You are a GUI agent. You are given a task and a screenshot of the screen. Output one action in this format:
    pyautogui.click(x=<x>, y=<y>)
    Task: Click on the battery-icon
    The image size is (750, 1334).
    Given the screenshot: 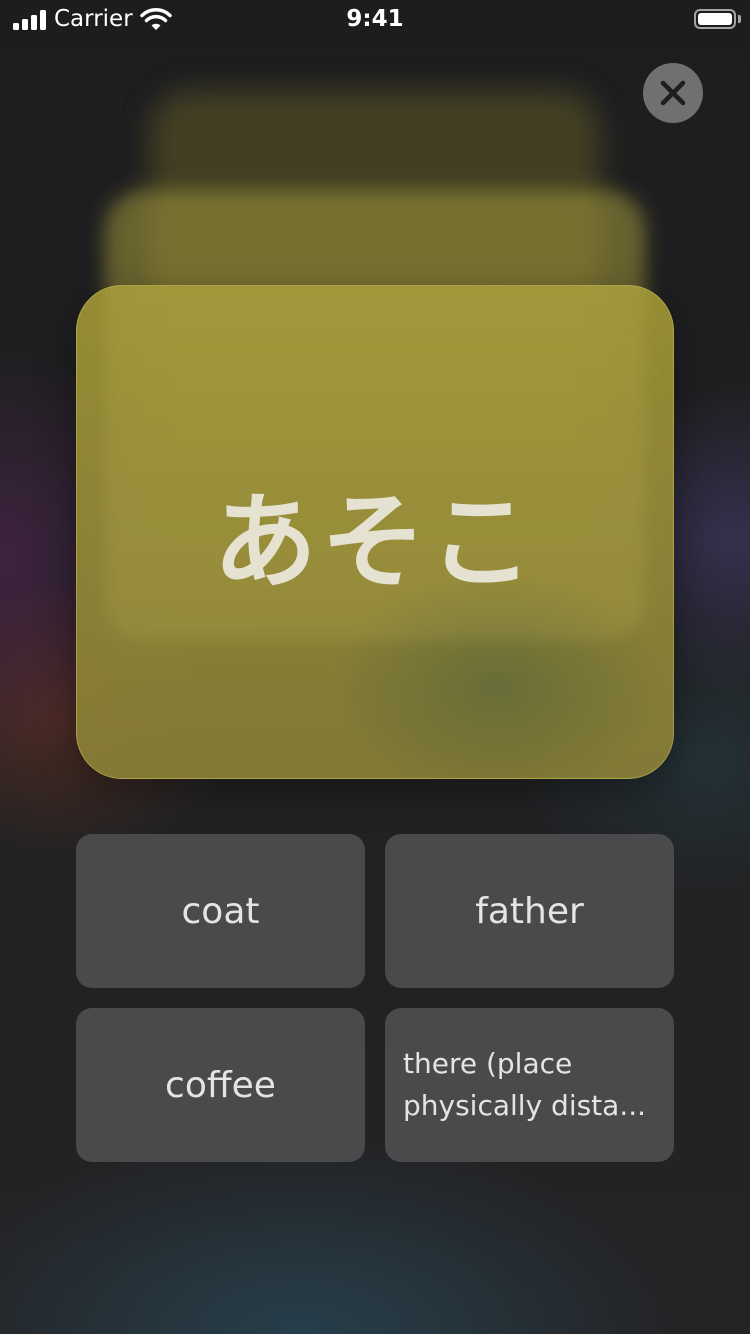 What is the action you would take?
    pyautogui.click(x=715, y=19)
    